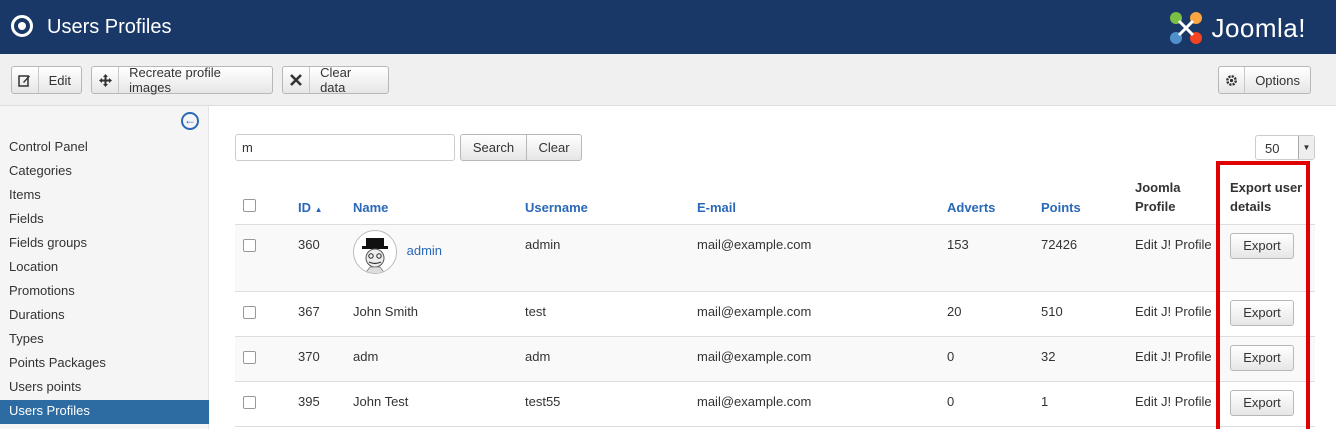 This screenshot has width=1336, height=429. What do you see at coordinates (554, 147) in the screenshot?
I see `clear-search-button: Clear` at bounding box center [554, 147].